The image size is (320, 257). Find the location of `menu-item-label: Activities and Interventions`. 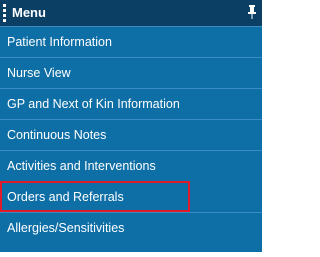

menu-item-label: Activities and Interventions is located at coordinates (81, 166).